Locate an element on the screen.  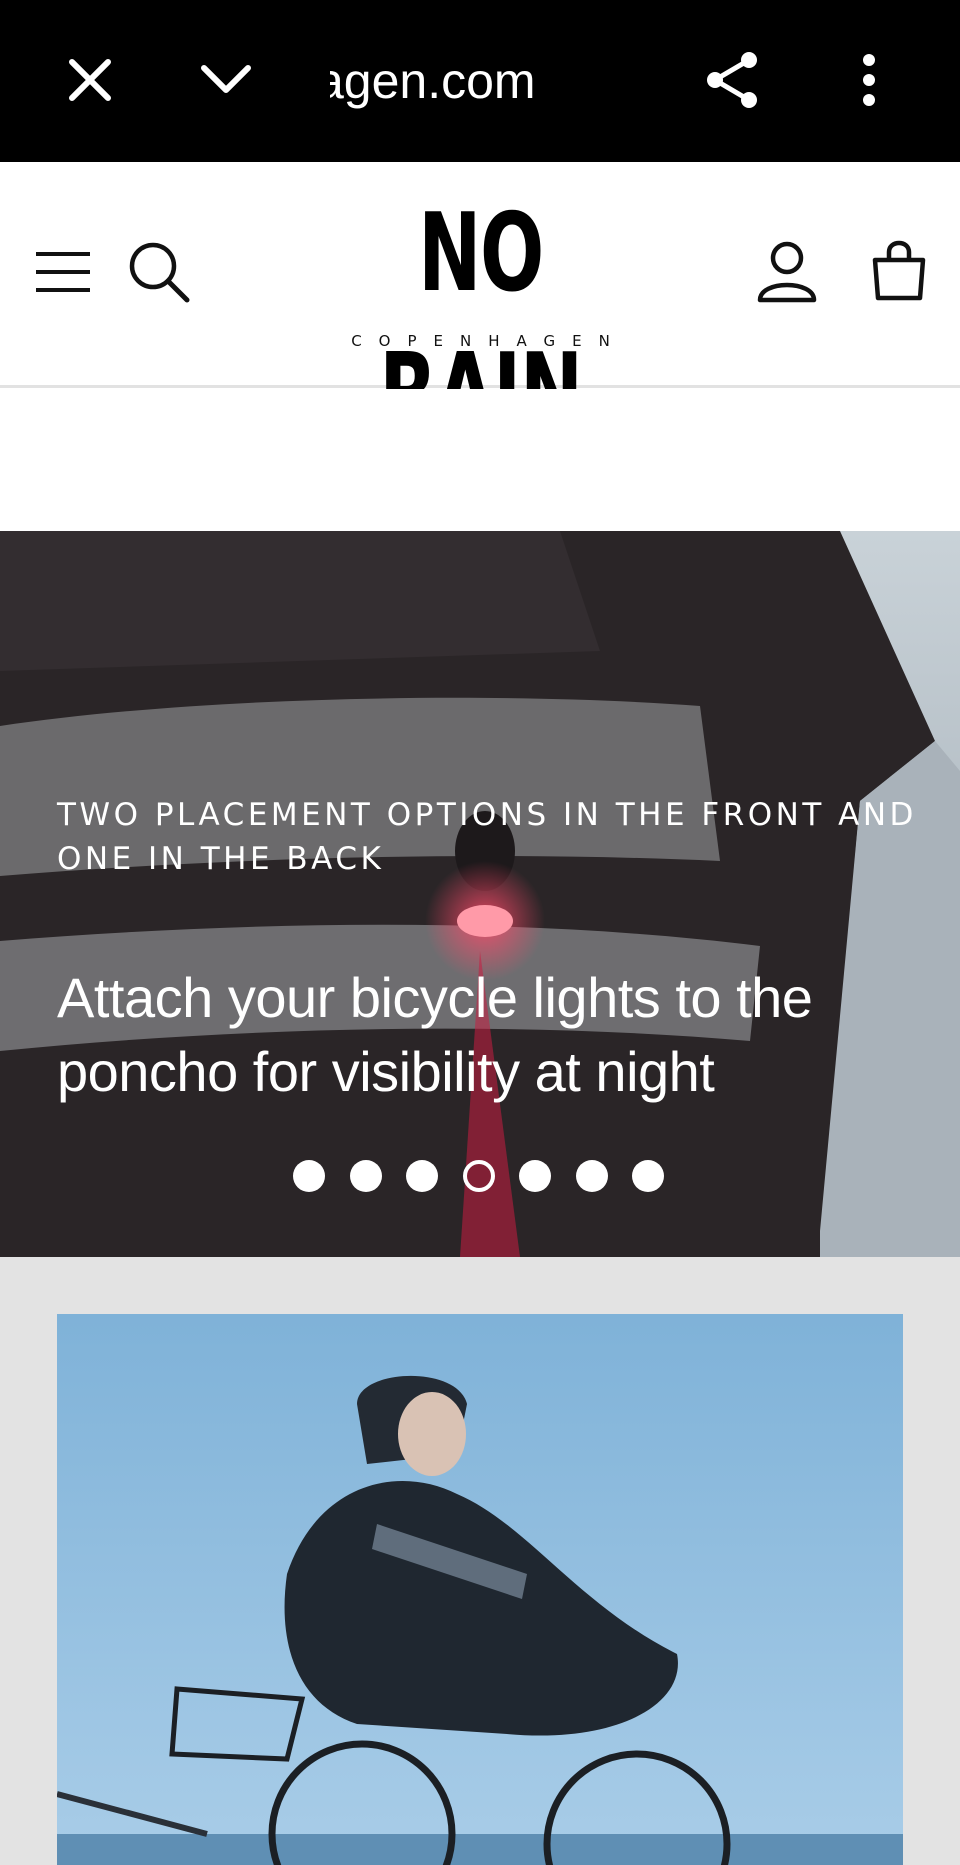
announcement-area is located at coordinates (480, 460).